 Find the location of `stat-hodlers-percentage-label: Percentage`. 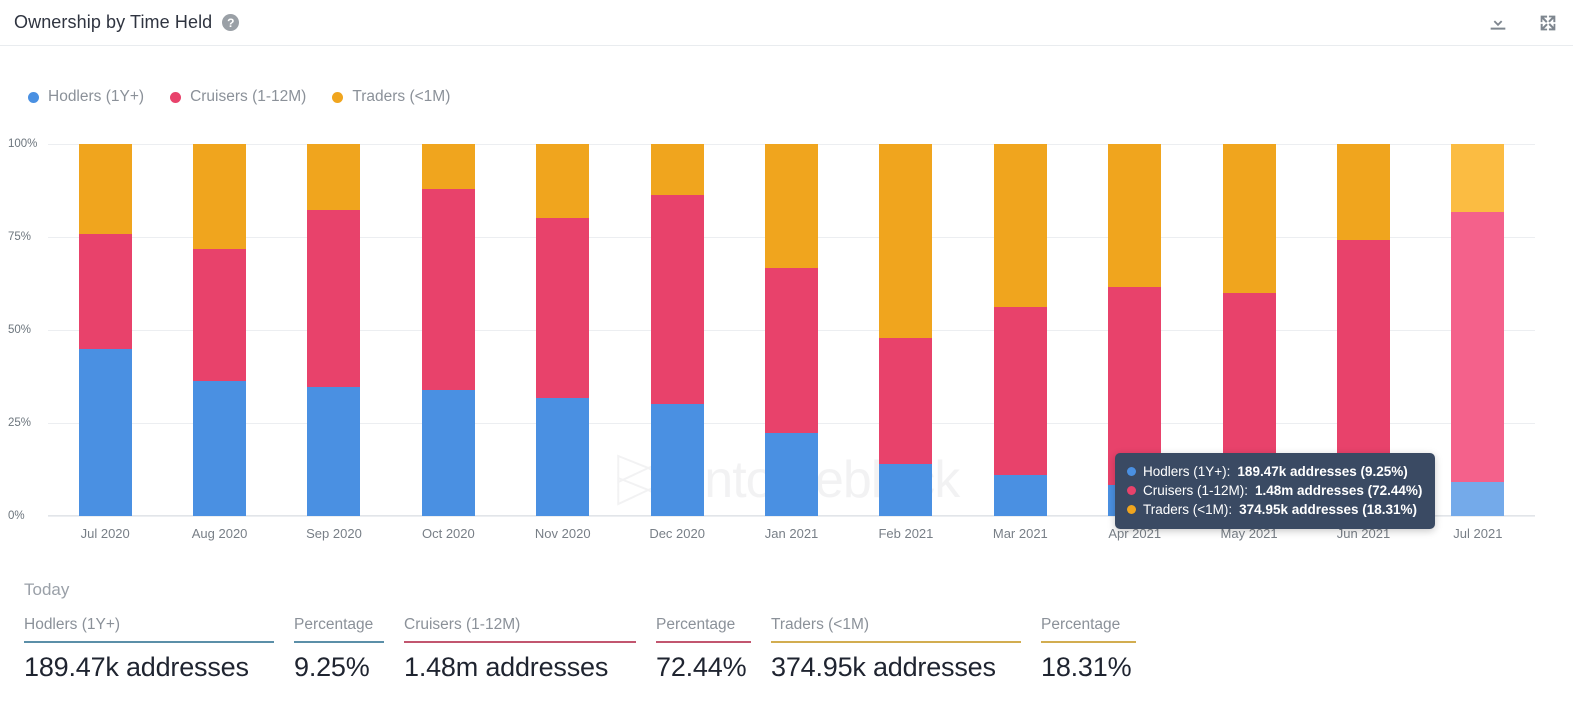

stat-hodlers-percentage-label: Percentage is located at coordinates (334, 624).